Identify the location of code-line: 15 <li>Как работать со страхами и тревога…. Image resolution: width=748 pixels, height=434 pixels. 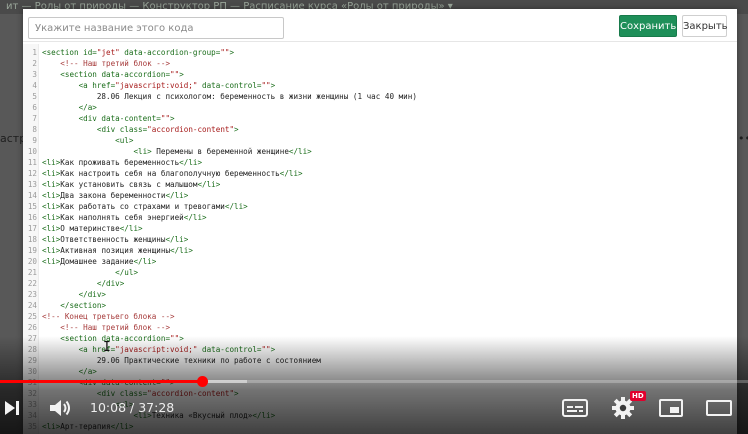
(380, 206).